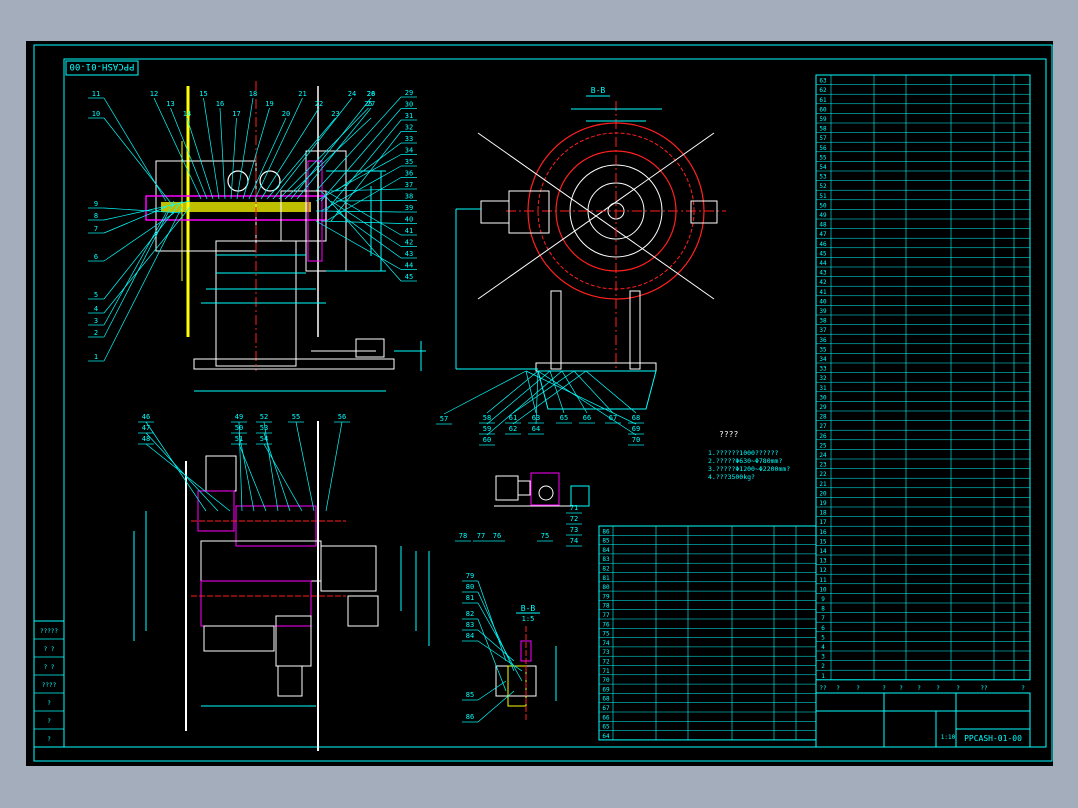 The width and height of the screenshot is (1078, 808). Describe the element at coordinates (528, 608) in the screenshot. I see `section-label: B-B` at that location.